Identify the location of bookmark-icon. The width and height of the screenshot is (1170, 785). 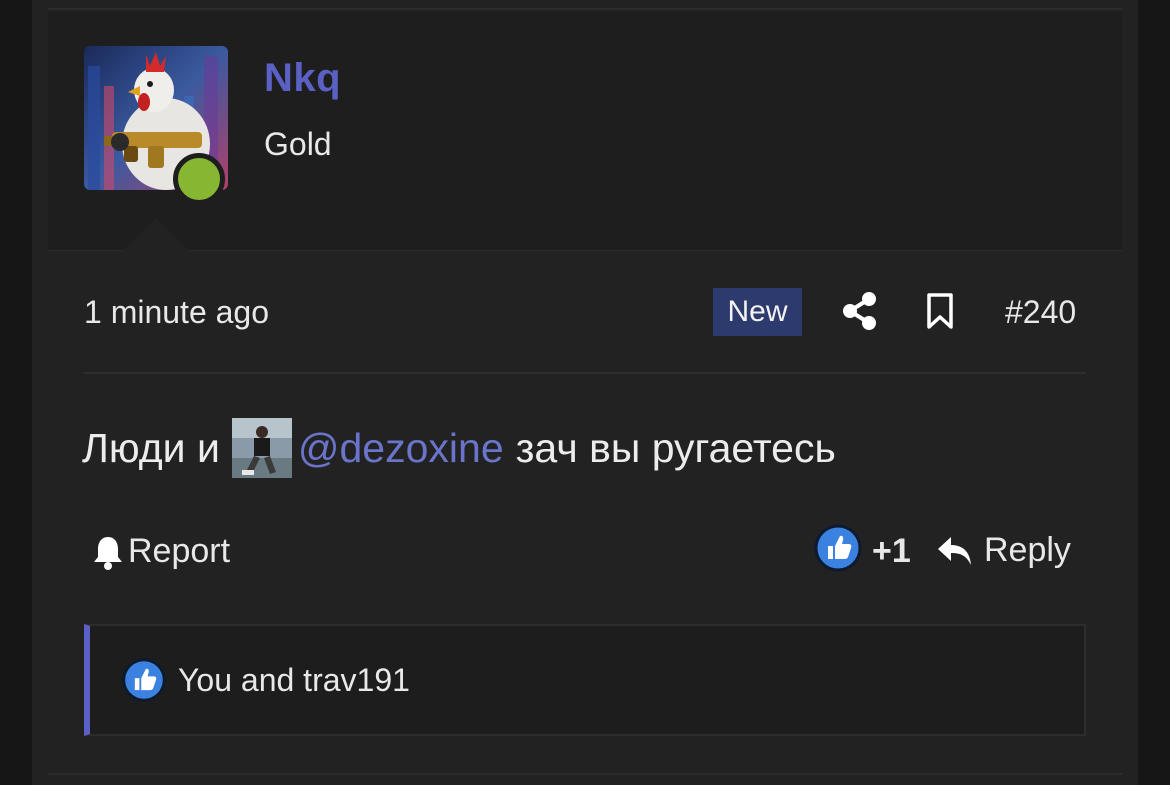
(940, 311).